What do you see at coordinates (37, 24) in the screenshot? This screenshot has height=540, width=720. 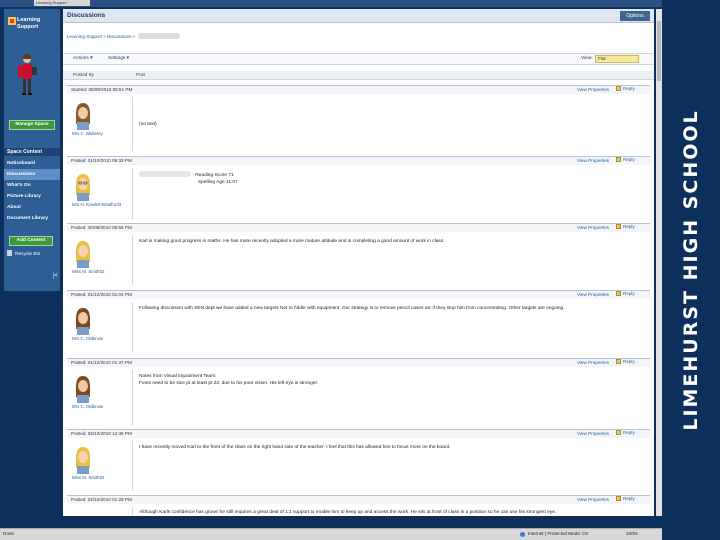 I see `site-title: Learning Support` at bounding box center [37, 24].